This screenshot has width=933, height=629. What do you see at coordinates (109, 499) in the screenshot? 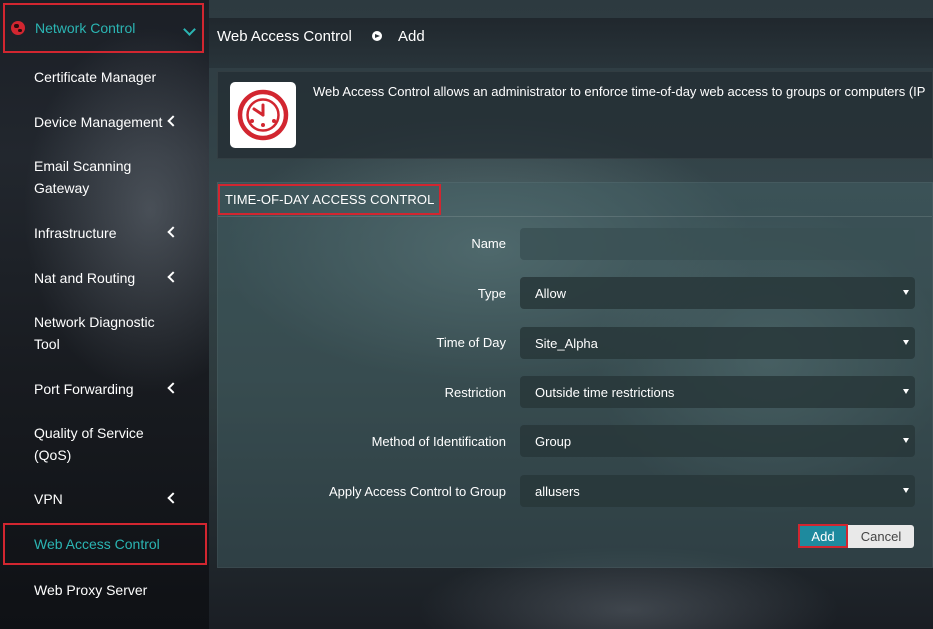
I see `sidebar-item-vpn: VPN` at bounding box center [109, 499].